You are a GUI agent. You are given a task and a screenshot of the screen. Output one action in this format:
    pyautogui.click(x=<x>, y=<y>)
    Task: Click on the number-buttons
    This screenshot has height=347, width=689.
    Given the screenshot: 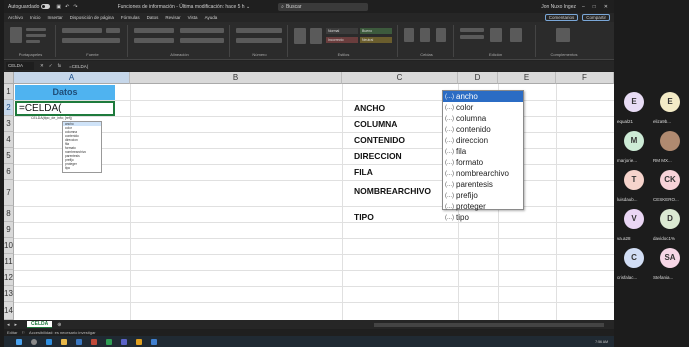 What is the action you would take?
    pyautogui.click(x=259, y=40)
    